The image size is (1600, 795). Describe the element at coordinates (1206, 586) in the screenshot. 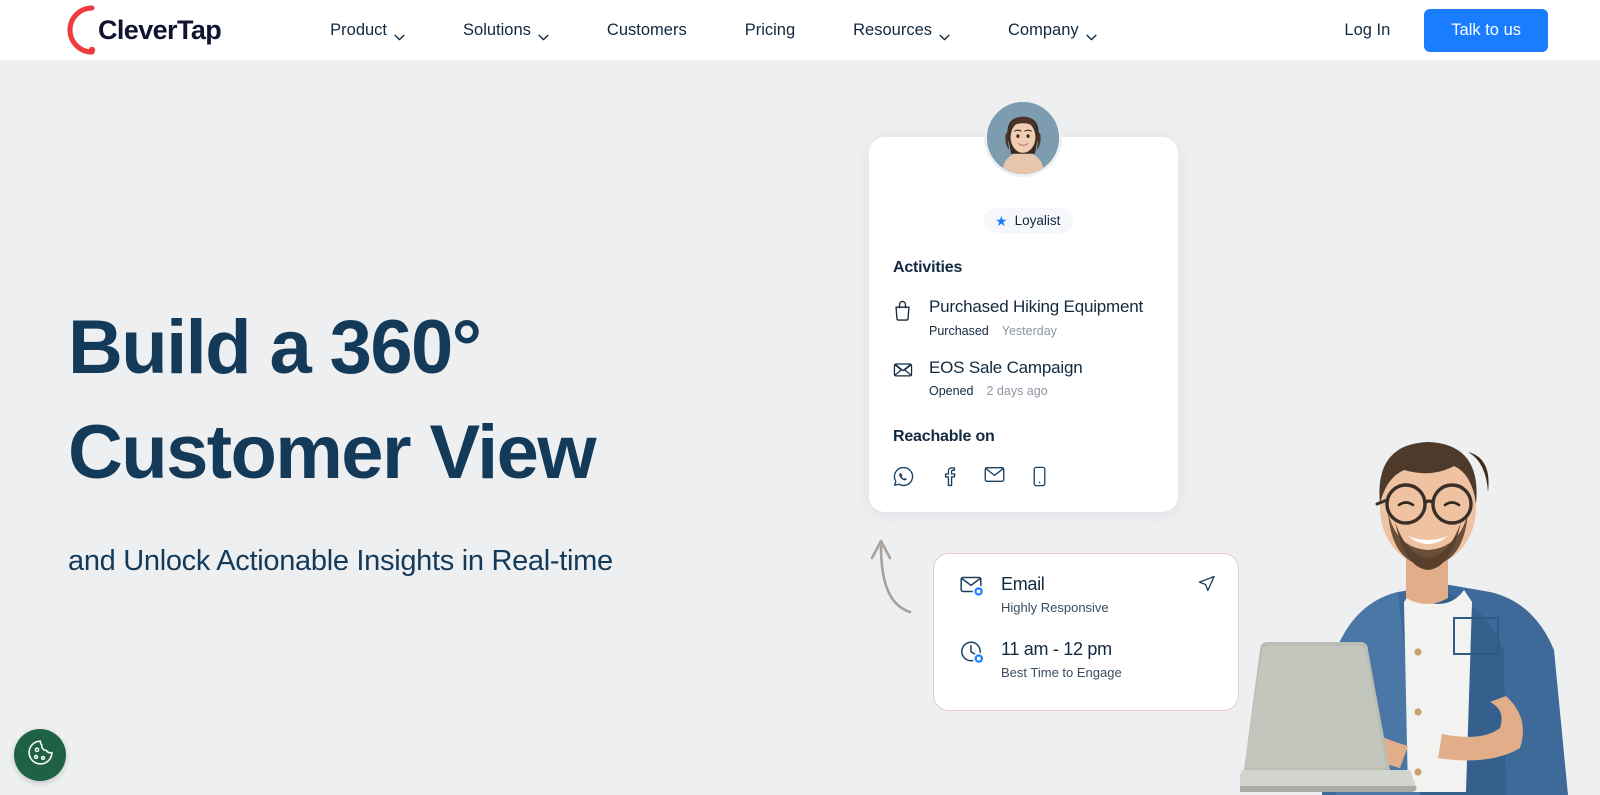

I see `send-paper-plane-icon` at that location.